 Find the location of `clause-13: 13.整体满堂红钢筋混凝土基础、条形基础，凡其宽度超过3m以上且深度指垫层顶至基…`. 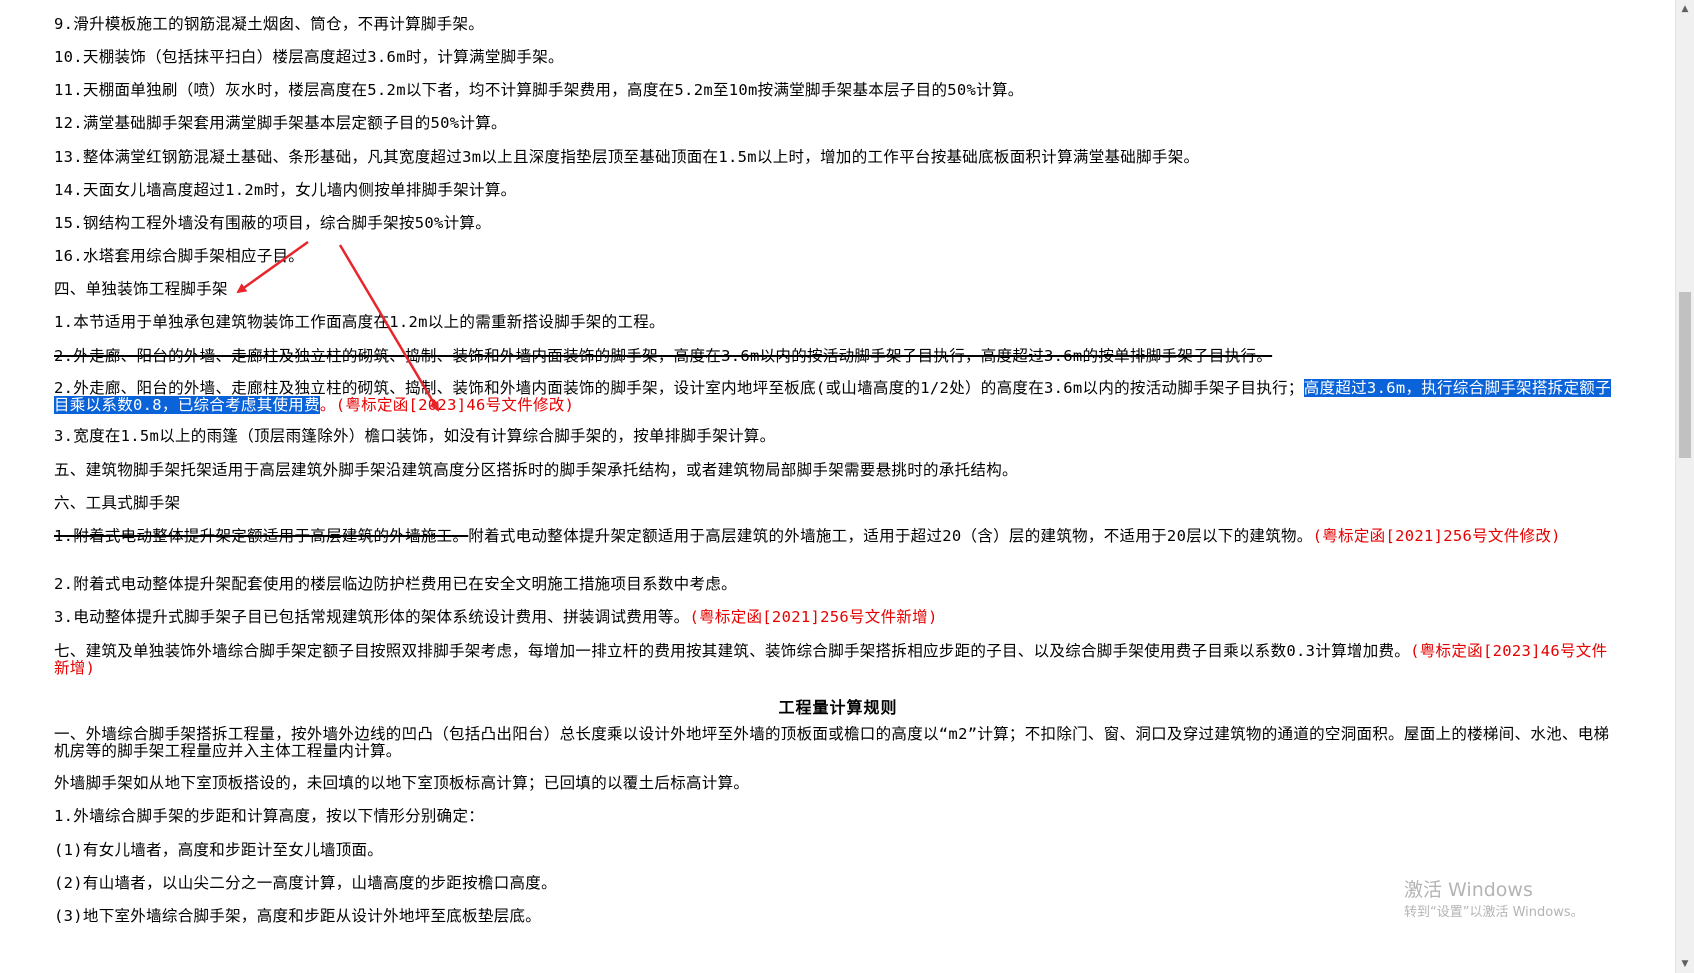

clause-13: 13.整体满堂红钢筋混凝土基础、条形基础，凡其宽度超过3m以上且深度指垫层顶至基… is located at coordinates (627, 157).